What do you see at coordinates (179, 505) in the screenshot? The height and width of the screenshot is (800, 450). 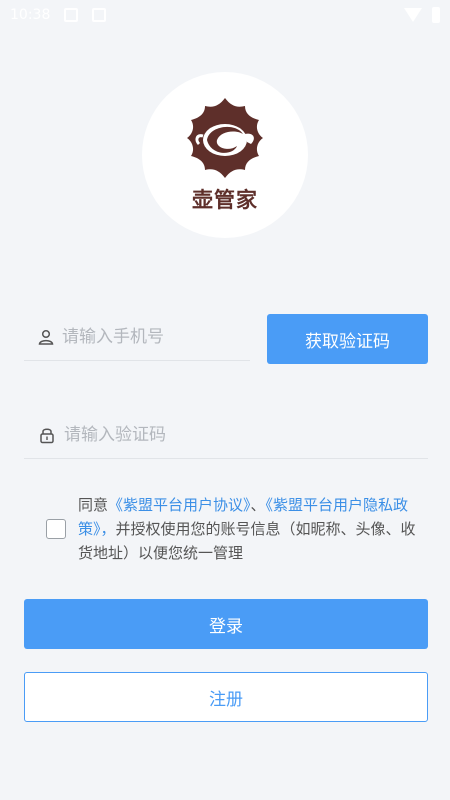 I see `user-agreement-link: 《紫盟平台用户协议》` at bounding box center [179, 505].